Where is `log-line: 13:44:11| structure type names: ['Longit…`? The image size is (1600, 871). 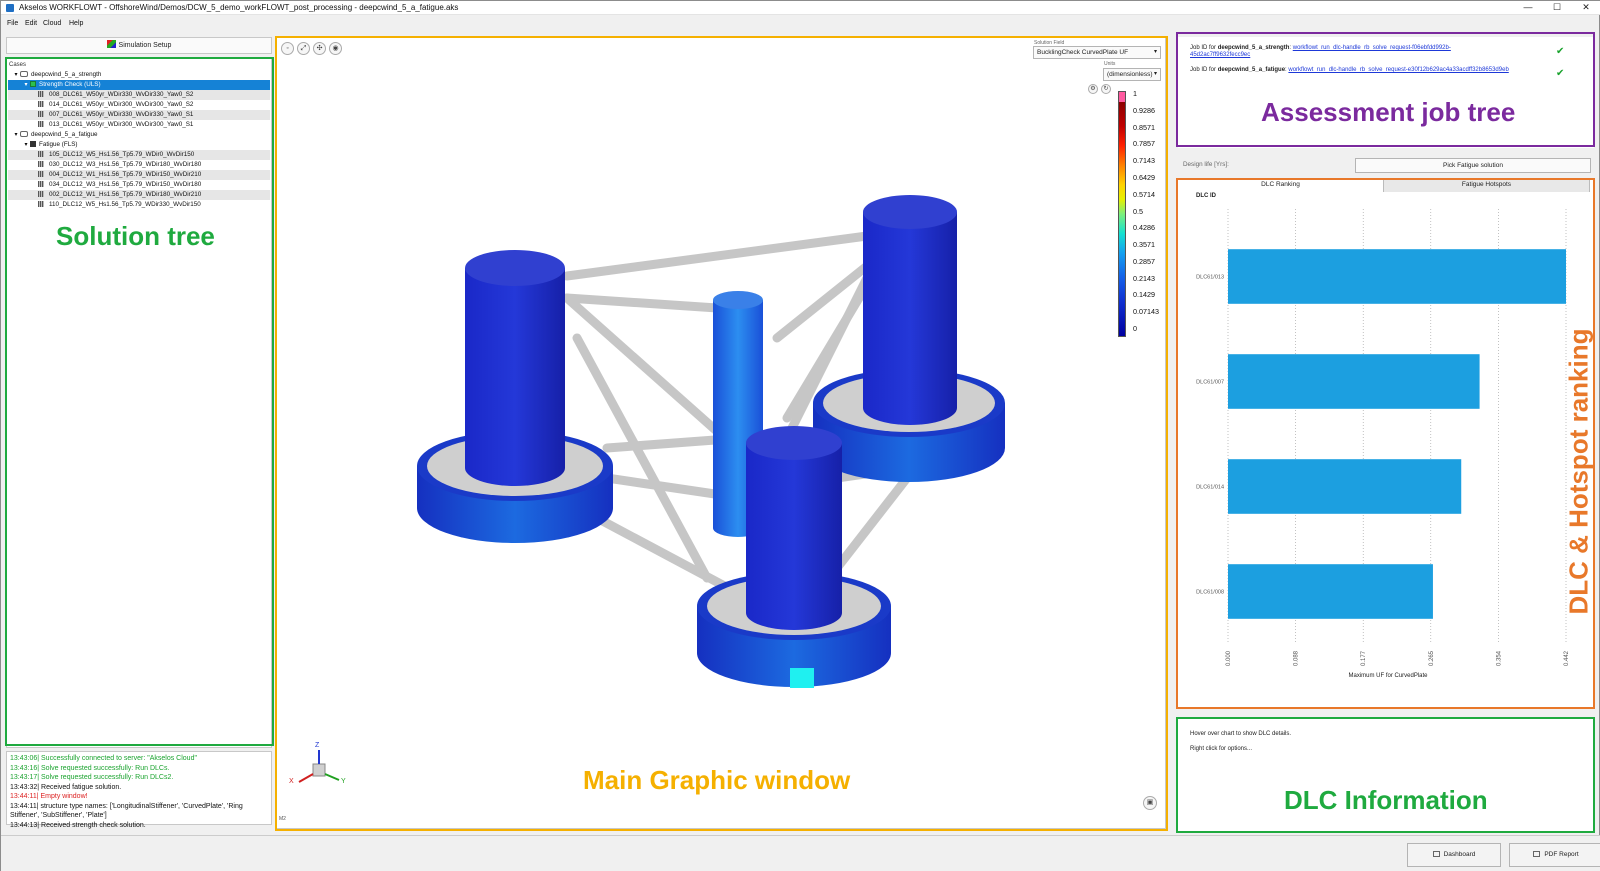
log-line: 13:44:11| structure type names: ['Longit… is located at coordinates (126, 811).